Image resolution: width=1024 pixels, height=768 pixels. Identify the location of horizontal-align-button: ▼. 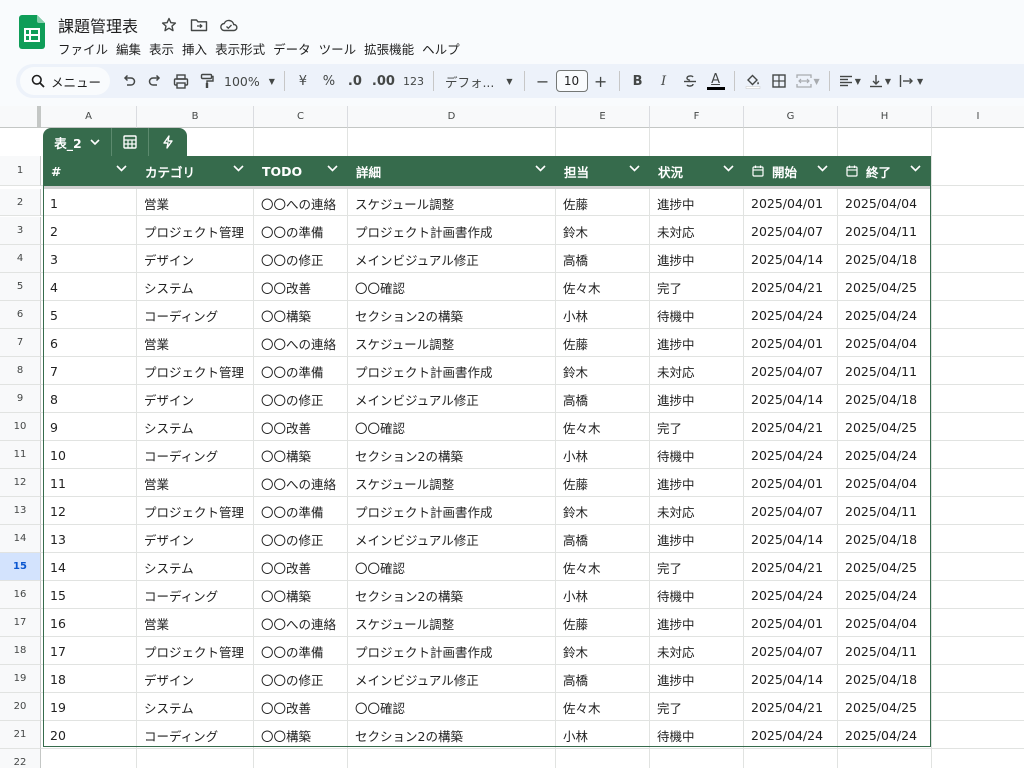
(850, 81).